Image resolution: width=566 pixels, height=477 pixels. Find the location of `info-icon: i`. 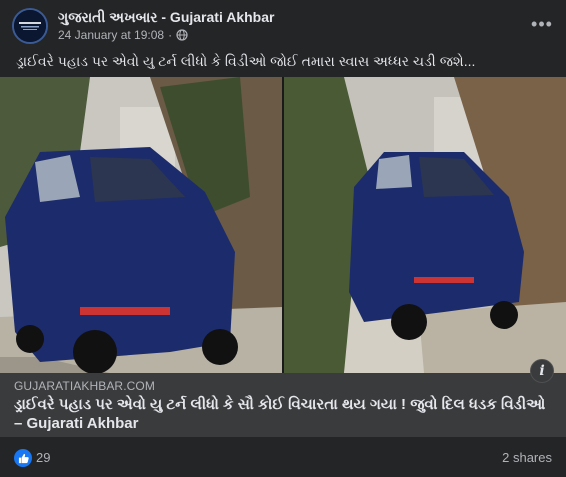

info-icon: i is located at coordinates (542, 371).